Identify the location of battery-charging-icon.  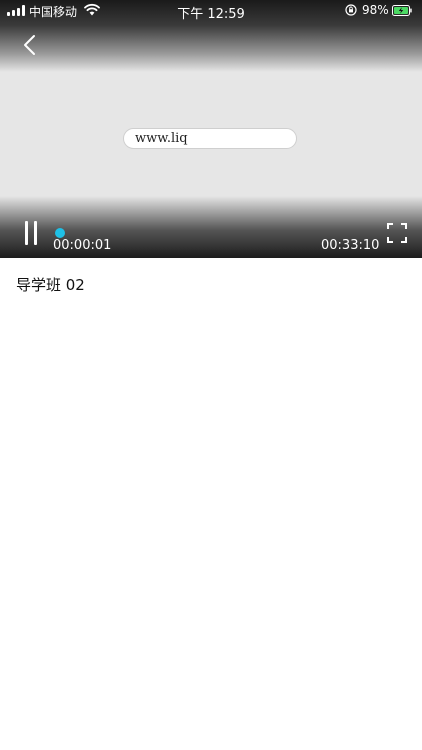
(402, 10).